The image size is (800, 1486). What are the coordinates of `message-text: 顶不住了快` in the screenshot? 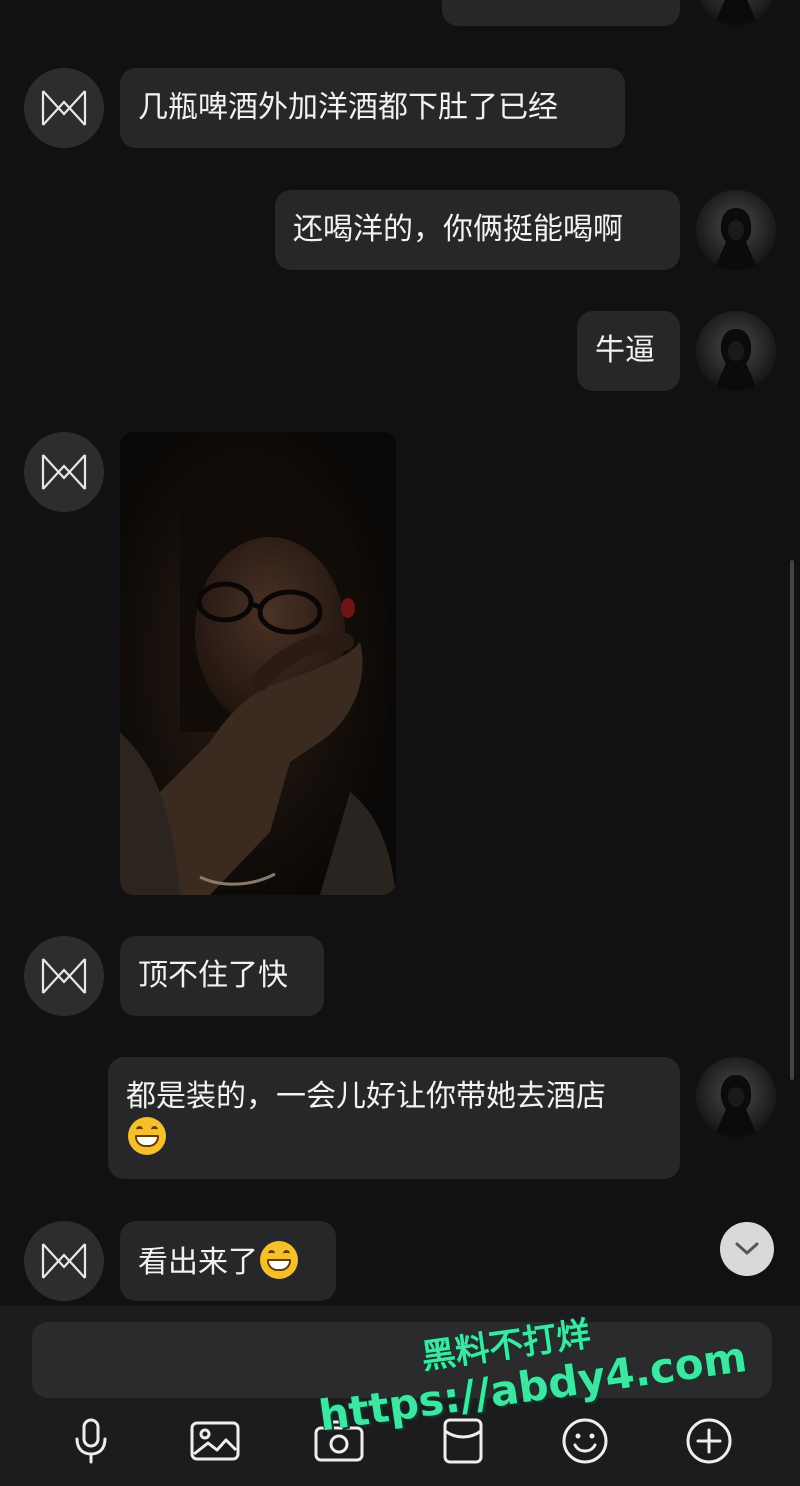 It's located at (213, 975).